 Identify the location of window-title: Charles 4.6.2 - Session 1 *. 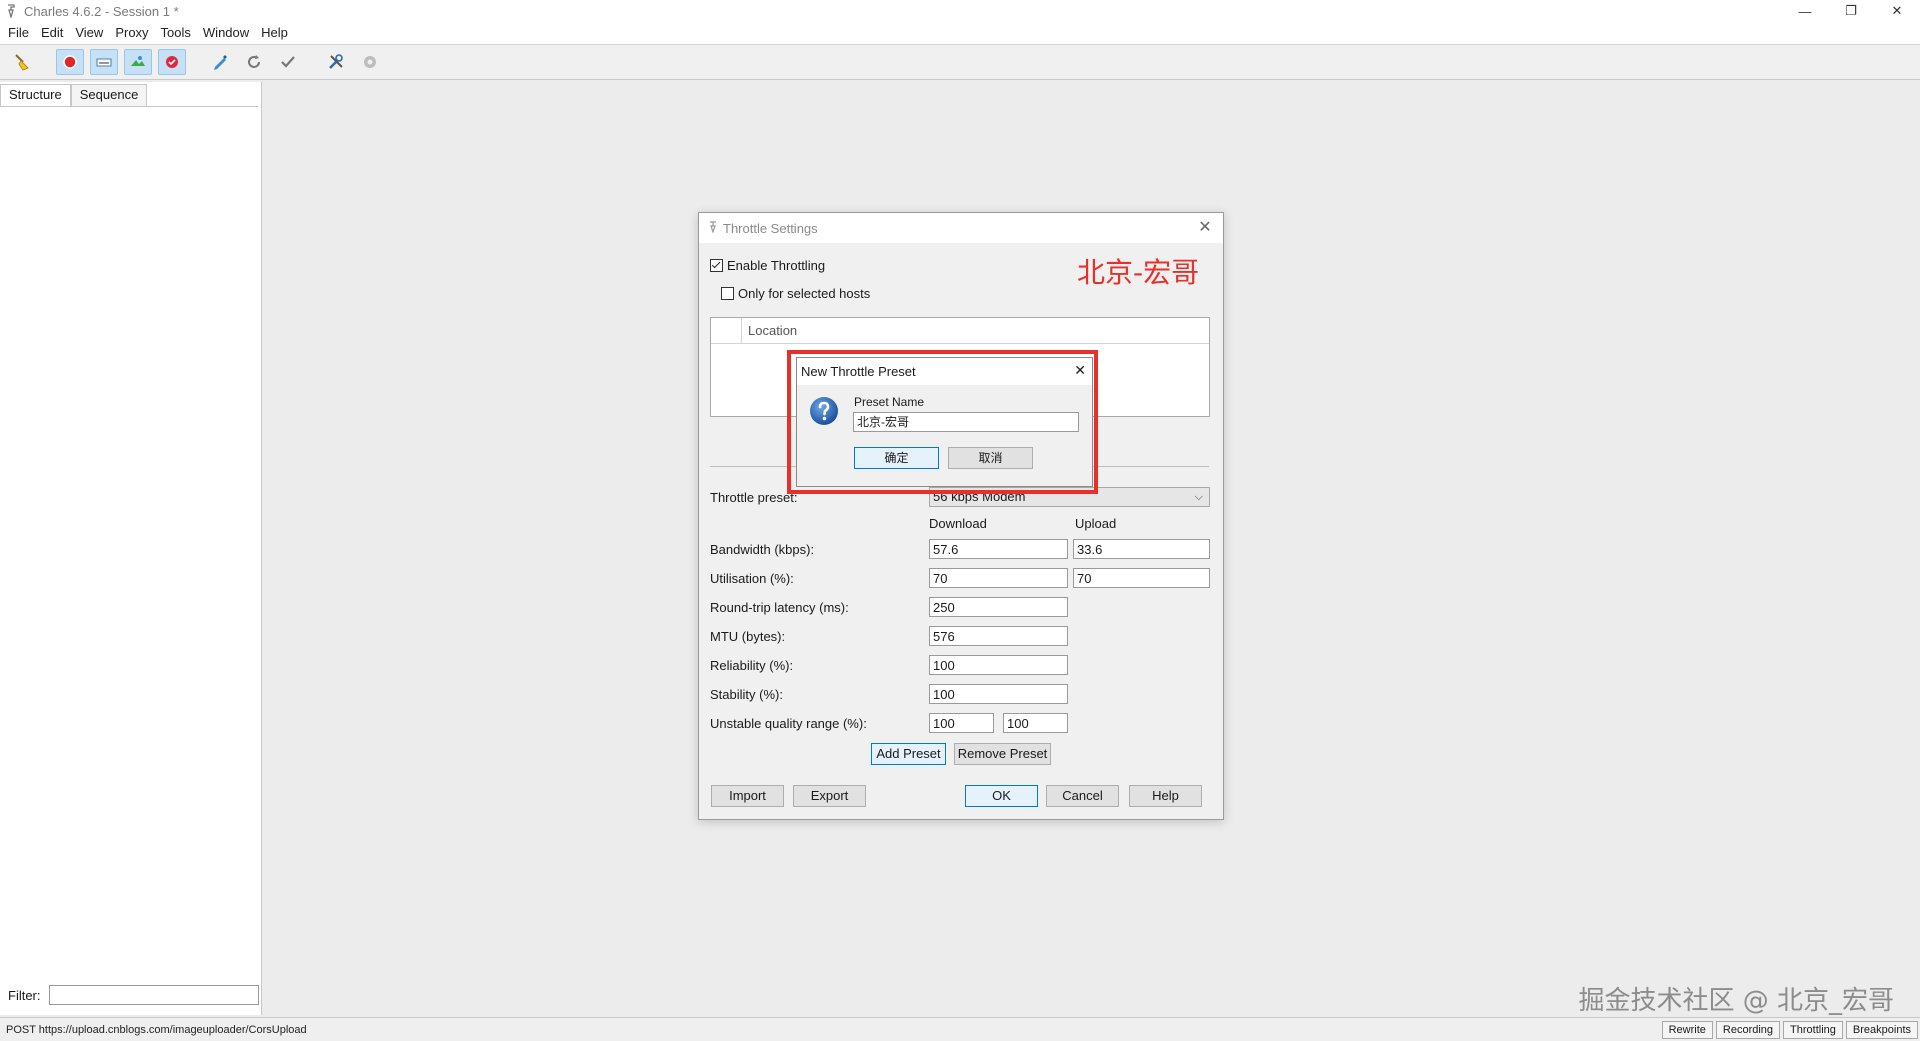
(101, 11).